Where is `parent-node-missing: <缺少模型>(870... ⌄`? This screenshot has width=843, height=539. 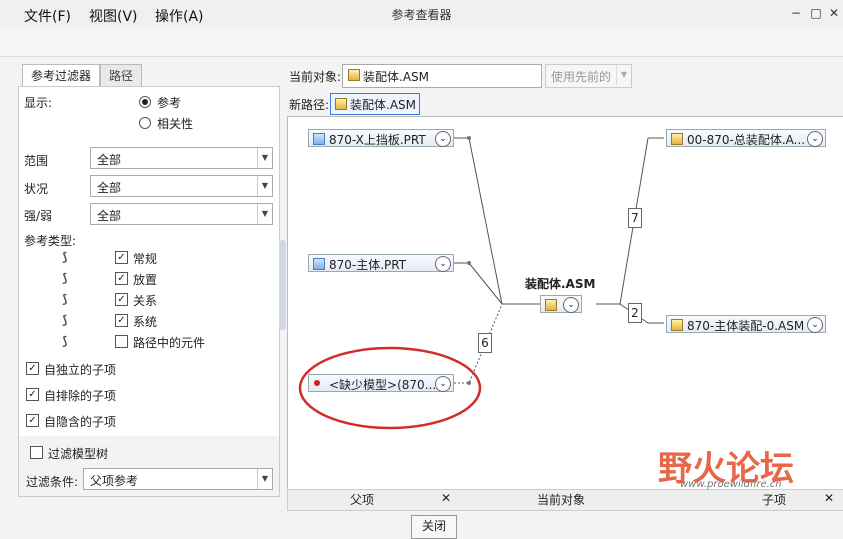
parent-node-missing: <缺少模型>(870... ⌄ is located at coordinates (381, 383).